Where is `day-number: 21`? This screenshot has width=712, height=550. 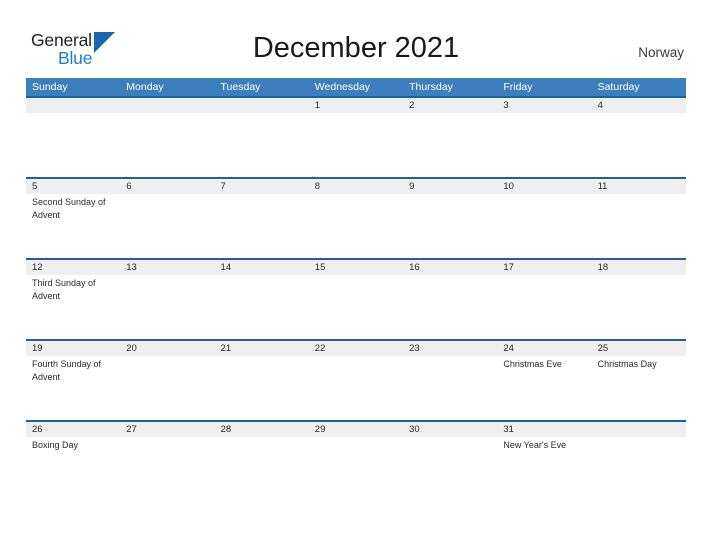
day-number: 21 is located at coordinates (262, 348).